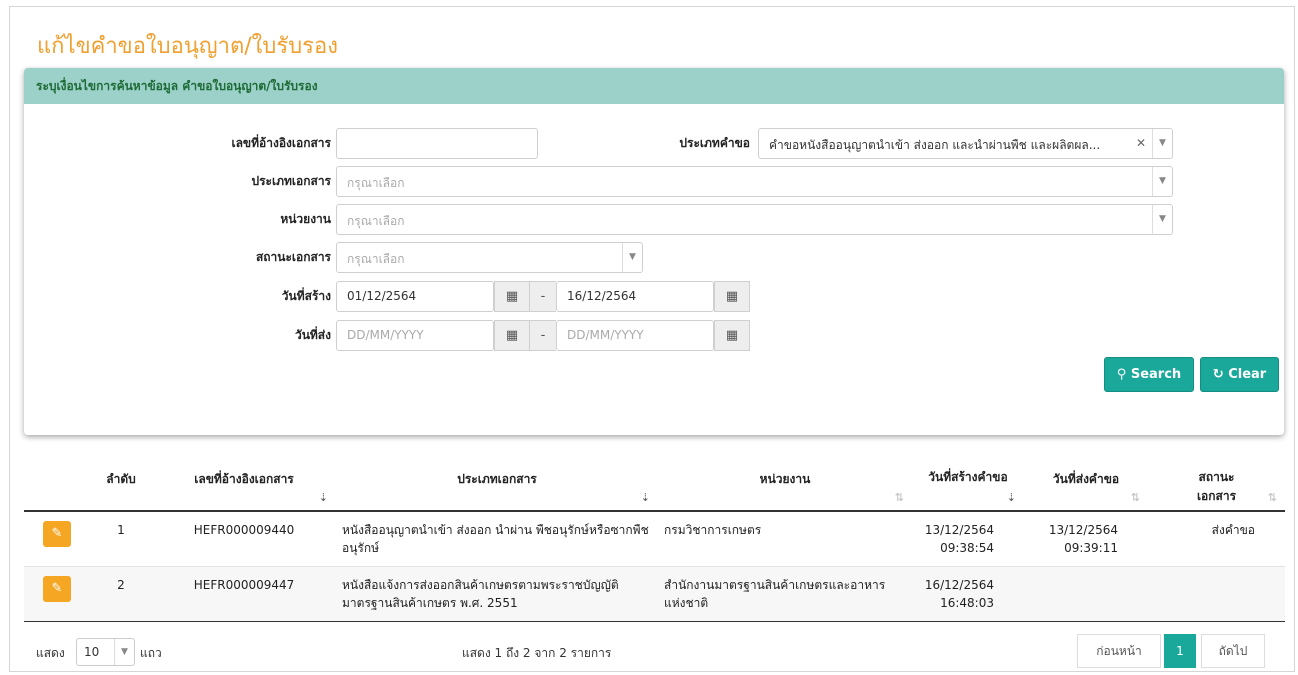  Describe the element at coordinates (376, 221) in the screenshot. I see `agency-placeholder: กรุณาเลือก` at that location.